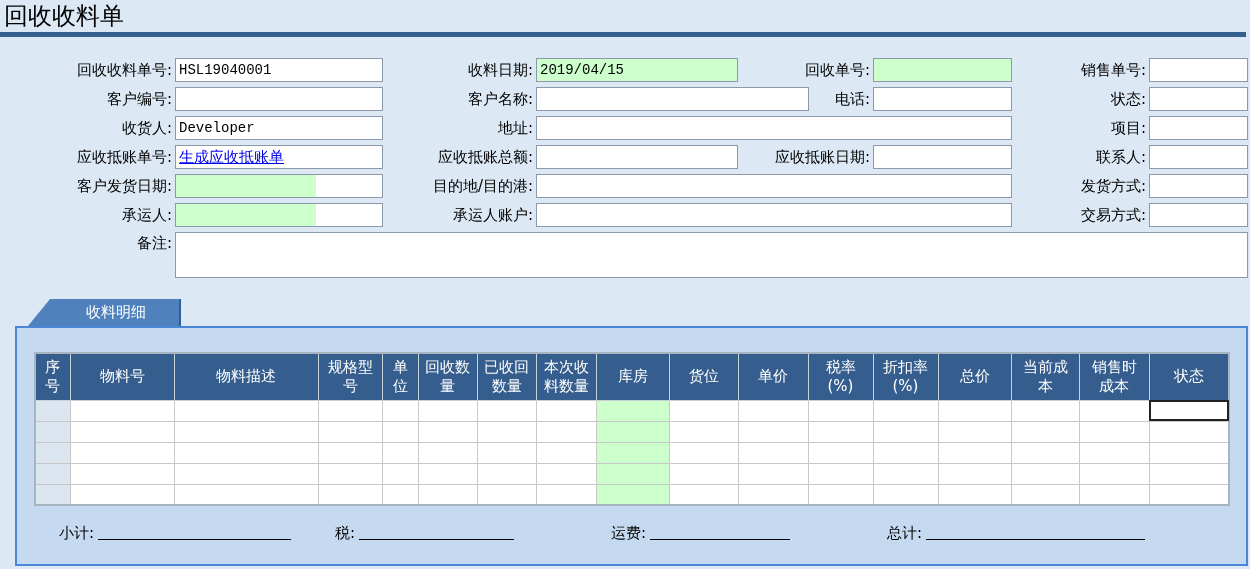 Image resolution: width=1250 pixels, height=569 pixels. What do you see at coordinates (974, 376) in the screenshot?
I see `column-header: 总价` at bounding box center [974, 376].